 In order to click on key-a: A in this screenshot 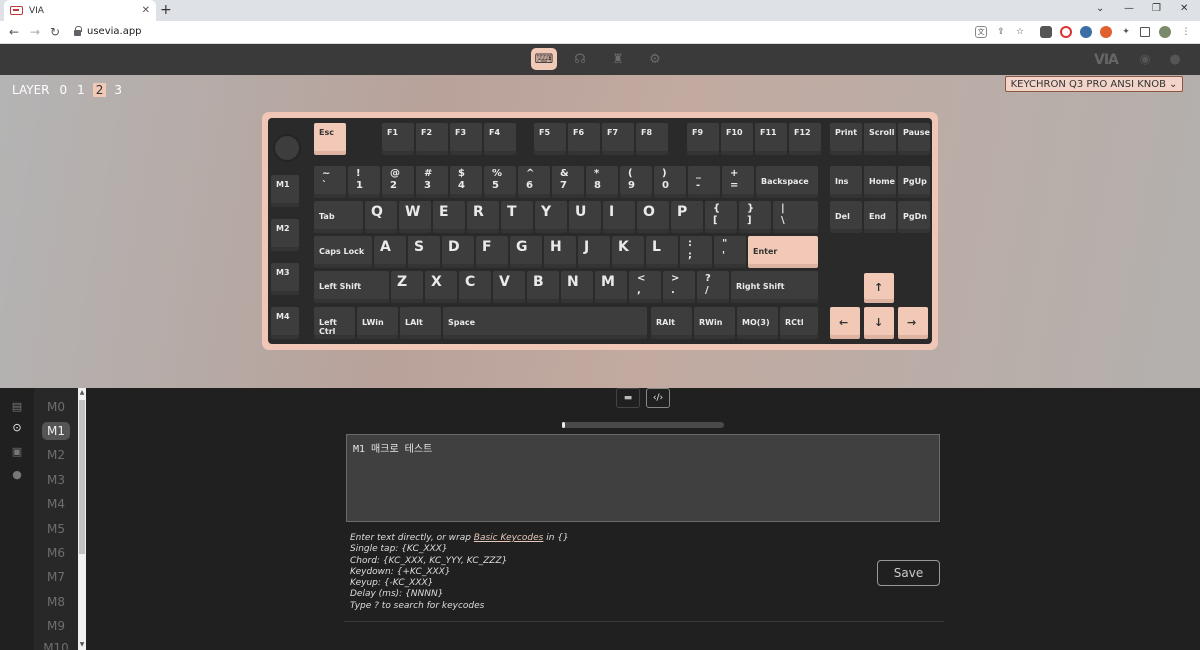, I will do `click(390, 252)`.